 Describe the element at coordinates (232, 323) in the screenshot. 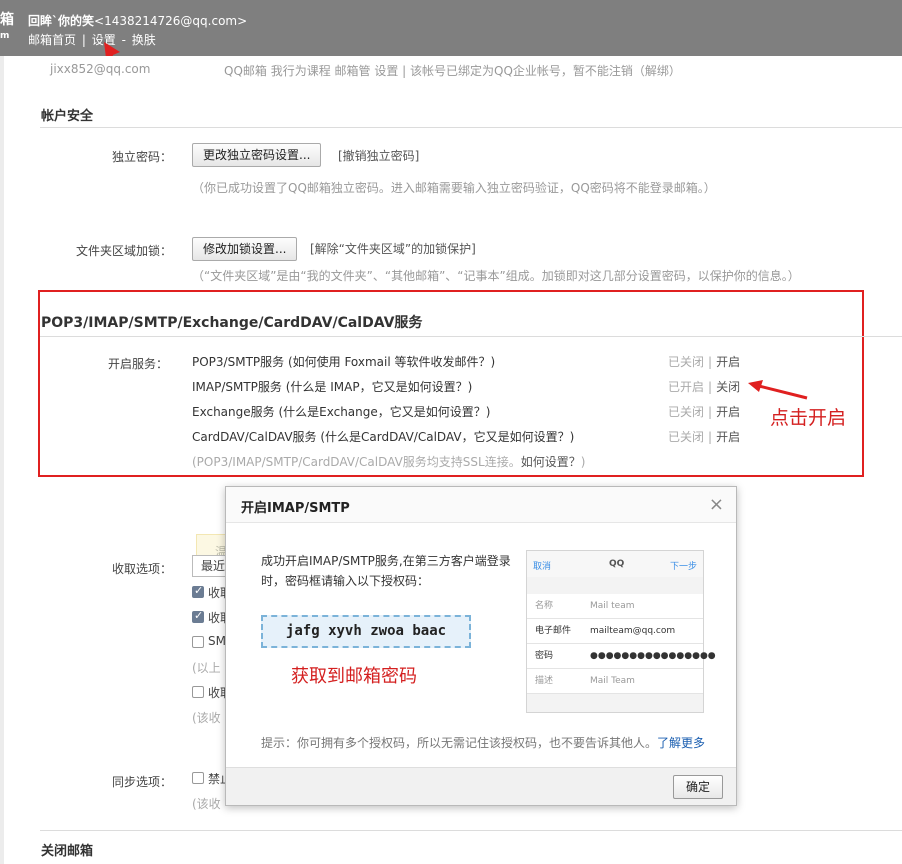

I see `services-title: POP3/IMAP/SMTP/Exchange/CardDAV/CalDAV服务` at that location.